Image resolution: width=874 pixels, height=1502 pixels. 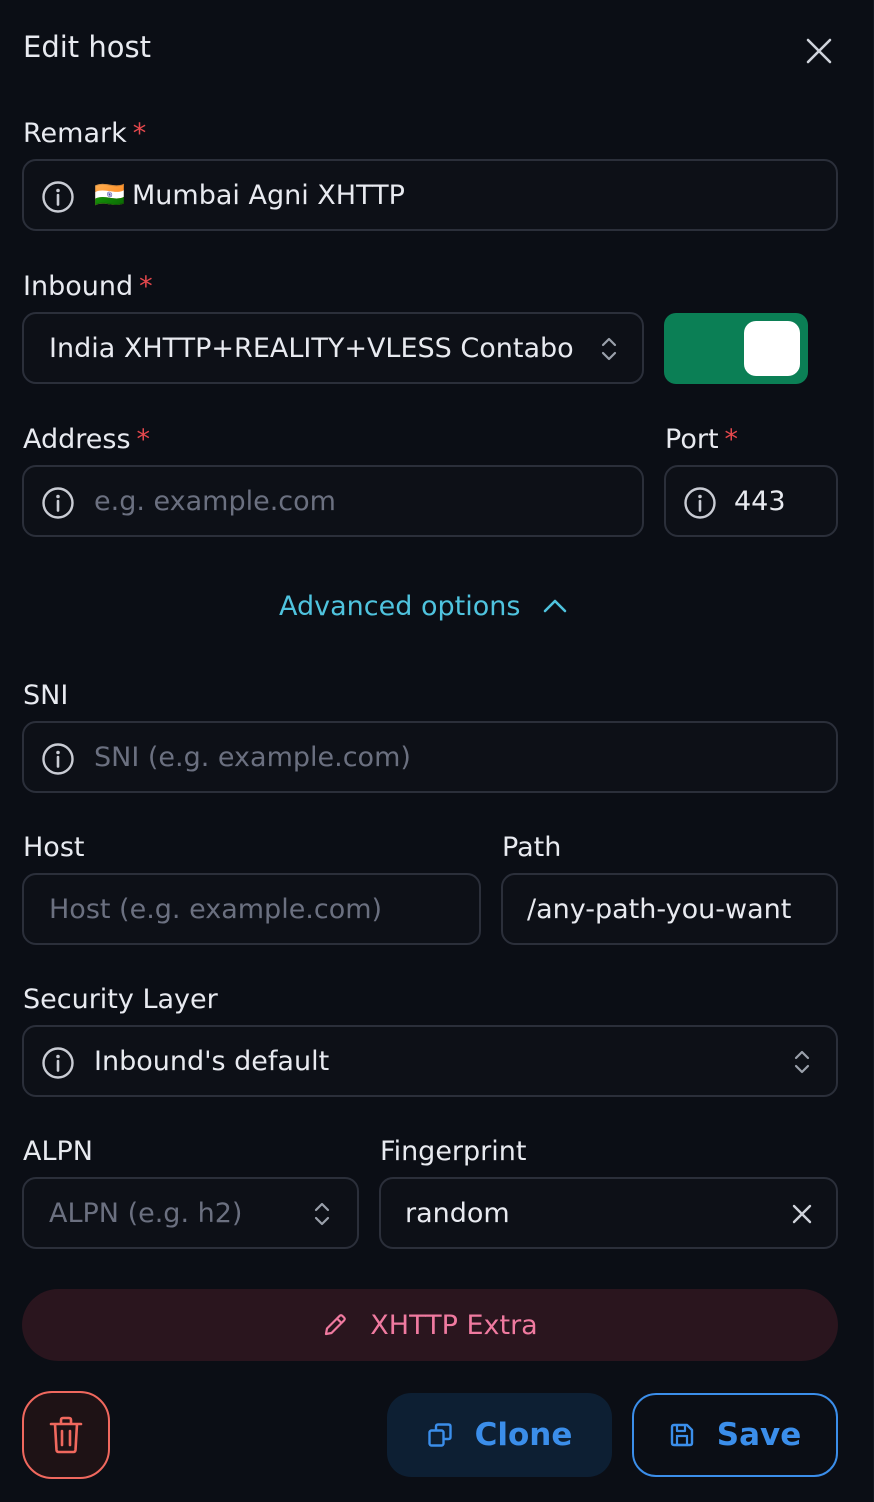 What do you see at coordinates (78, 286) in the screenshot?
I see `inbound-label-text: Inbound` at bounding box center [78, 286].